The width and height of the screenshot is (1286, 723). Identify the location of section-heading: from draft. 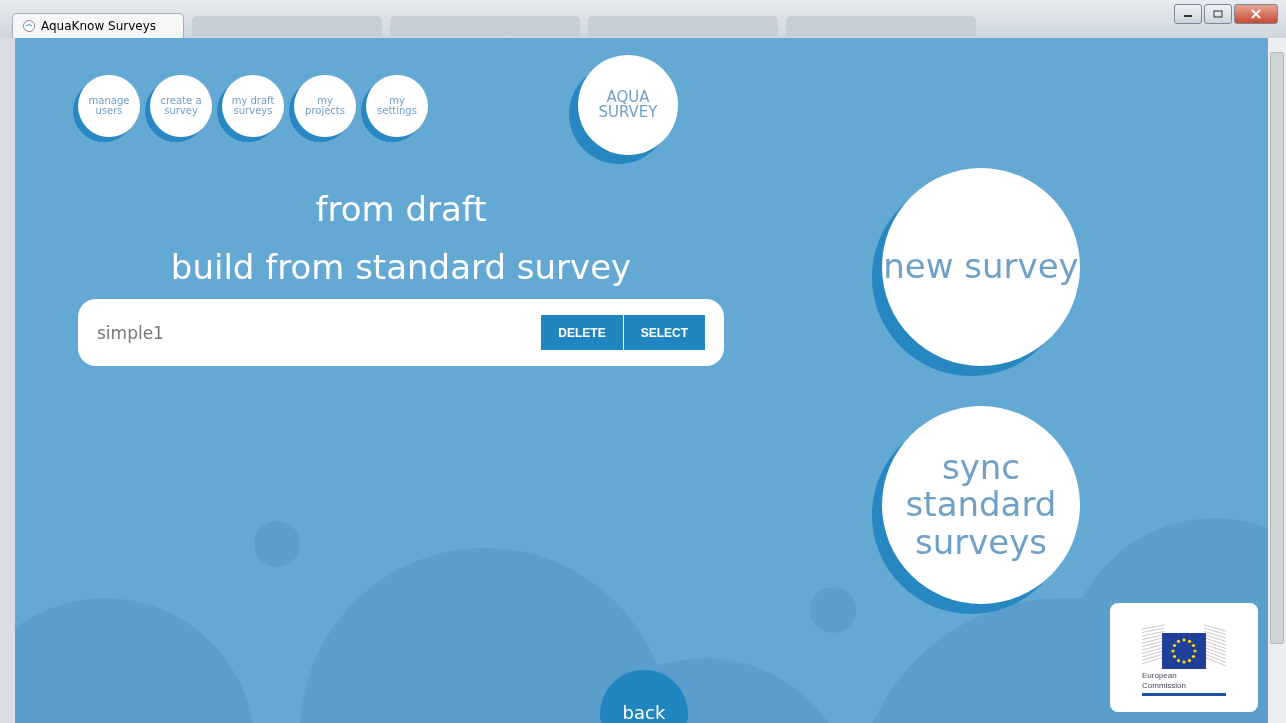
(401, 209).